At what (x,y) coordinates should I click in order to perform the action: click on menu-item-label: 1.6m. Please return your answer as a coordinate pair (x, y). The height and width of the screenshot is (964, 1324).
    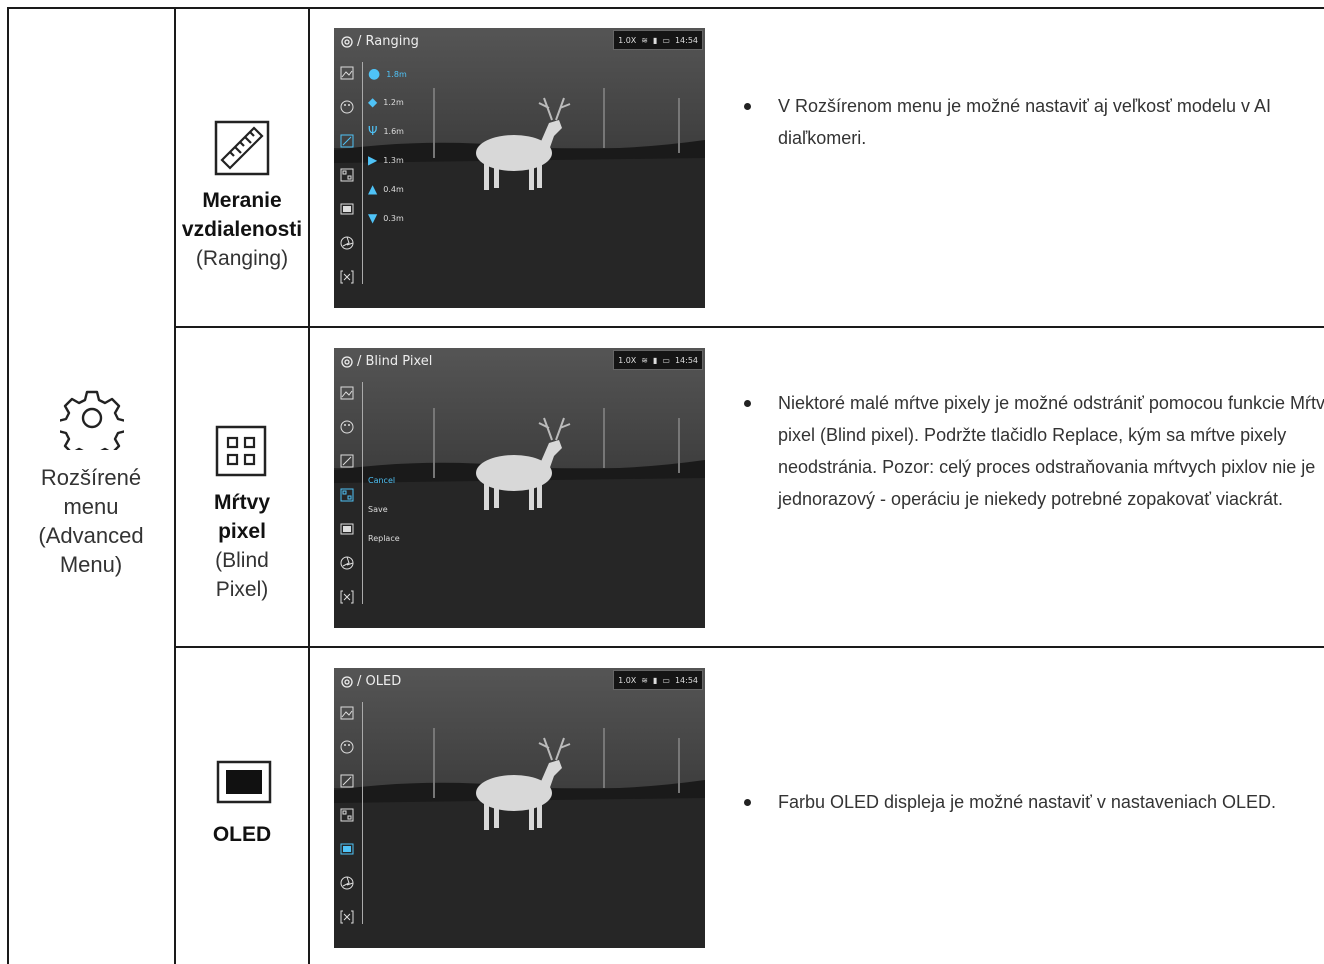
    Looking at the image, I should click on (393, 131).